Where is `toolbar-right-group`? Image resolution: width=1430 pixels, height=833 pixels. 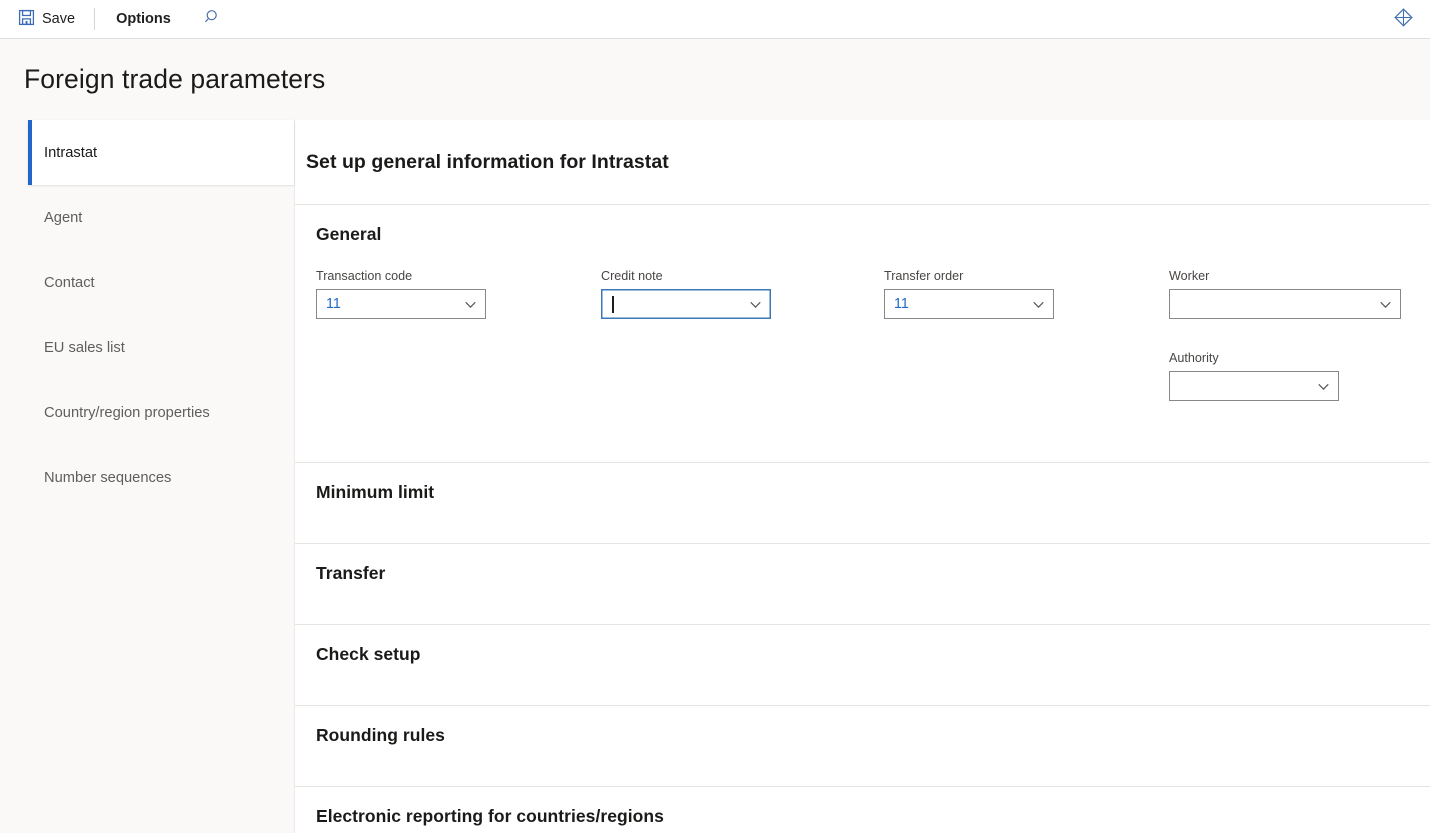 toolbar-right-group is located at coordinates (1403, 19).